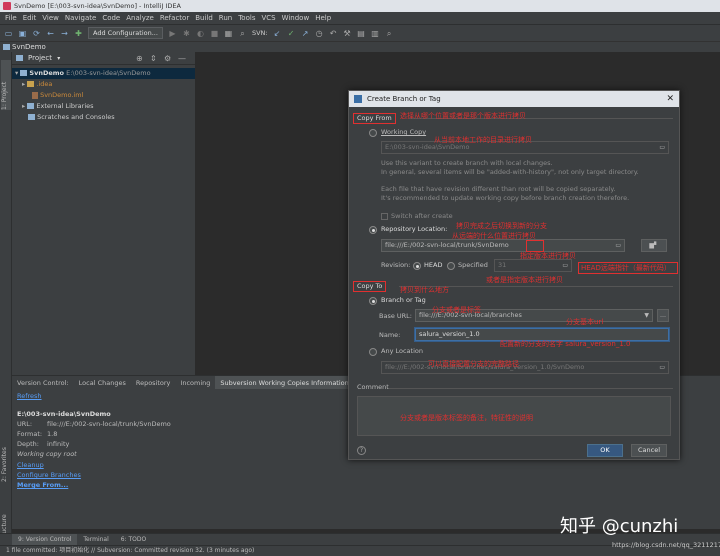  What do you see at coordinates (466, 418) in the screenshot?
I see `annotation-comment: 分支或者是版本标签的备注，特征性的说明` at bounding box center [466, 418].